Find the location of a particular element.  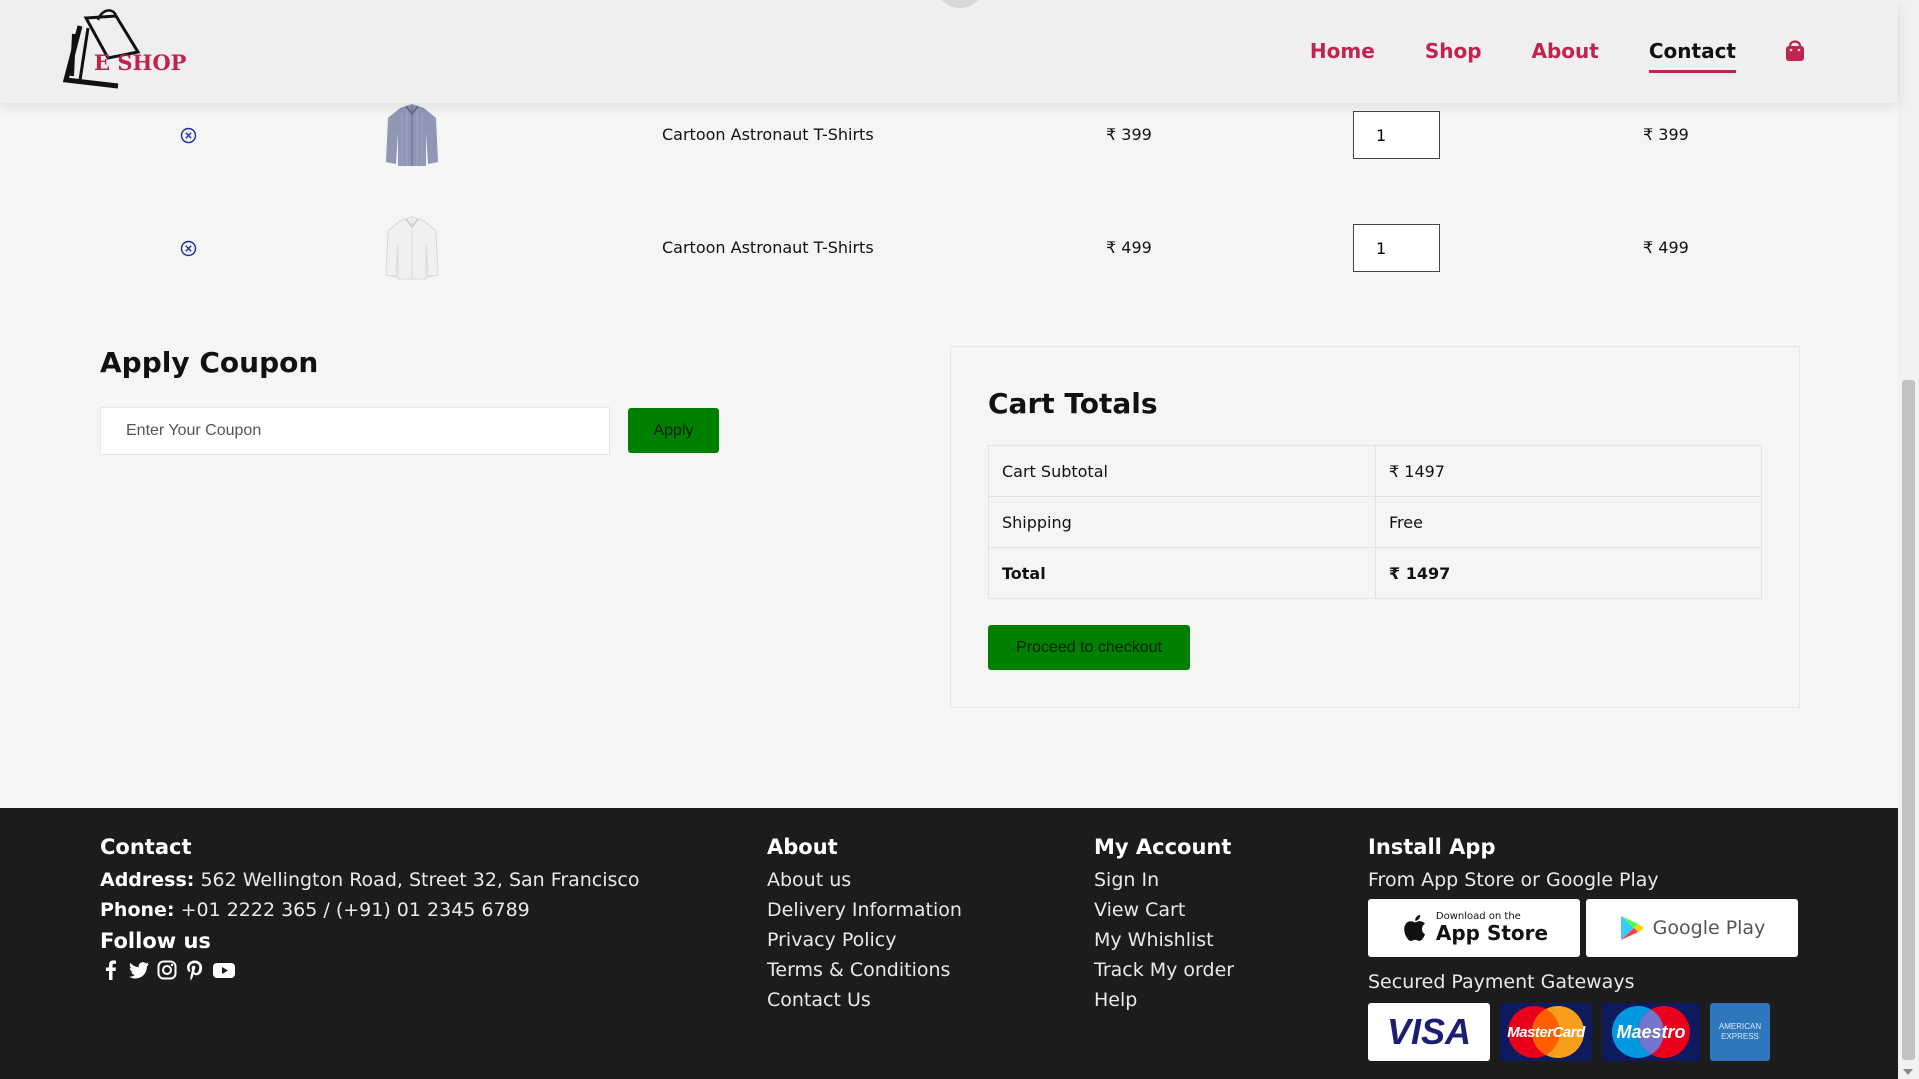

address-label: Address: is located at coordinates (147, 880).